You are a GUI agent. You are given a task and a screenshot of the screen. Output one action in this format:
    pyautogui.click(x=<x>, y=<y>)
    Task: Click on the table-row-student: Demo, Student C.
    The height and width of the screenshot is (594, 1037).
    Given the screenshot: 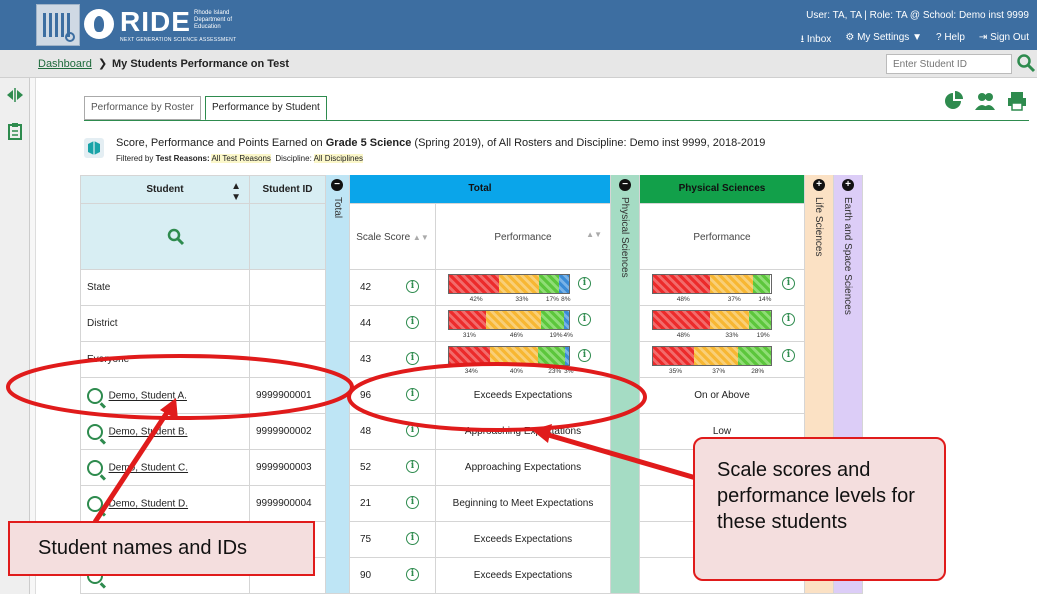 What is the action you would take?
    pyautogui.click(x=165, y=468)
    